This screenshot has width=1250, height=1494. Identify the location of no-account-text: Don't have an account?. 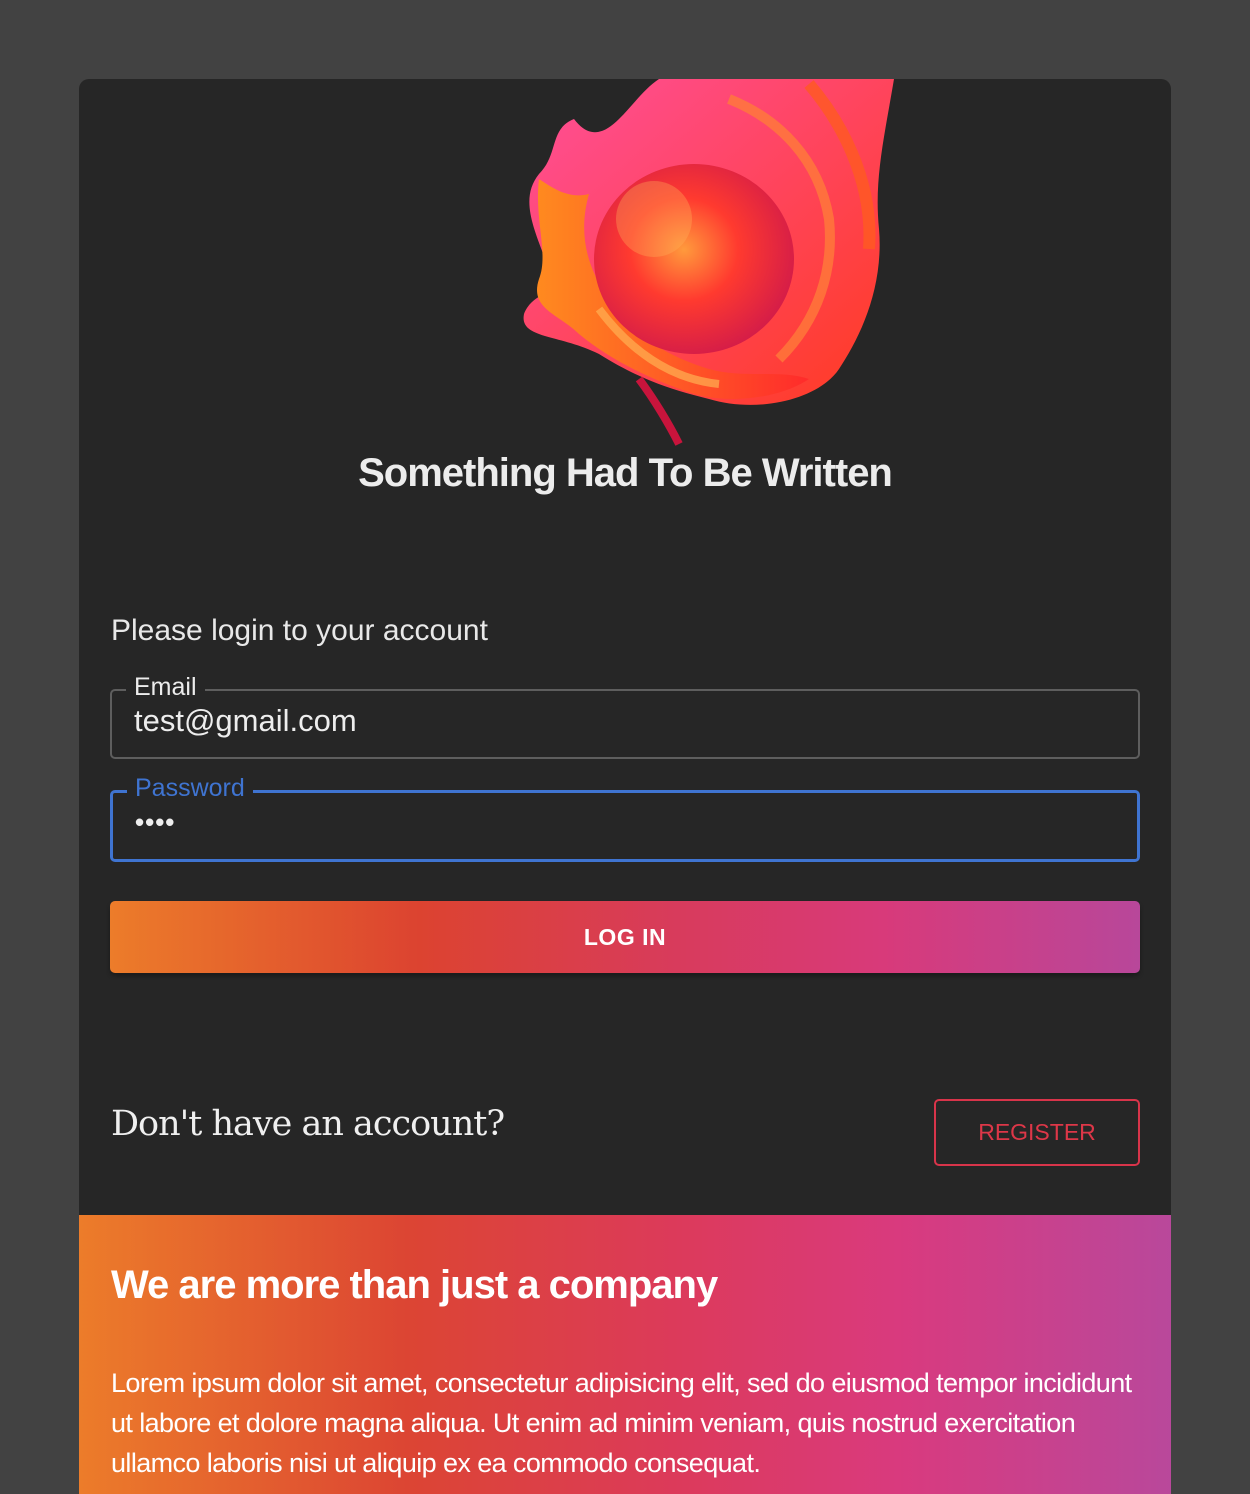
(308, 1124).